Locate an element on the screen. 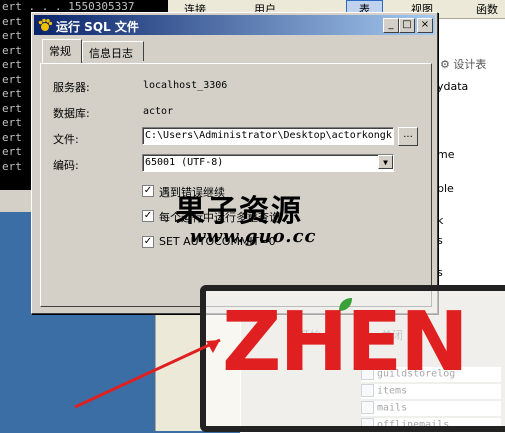  autocommit-checkbox: ✓ is located at coordinates (148, 242).